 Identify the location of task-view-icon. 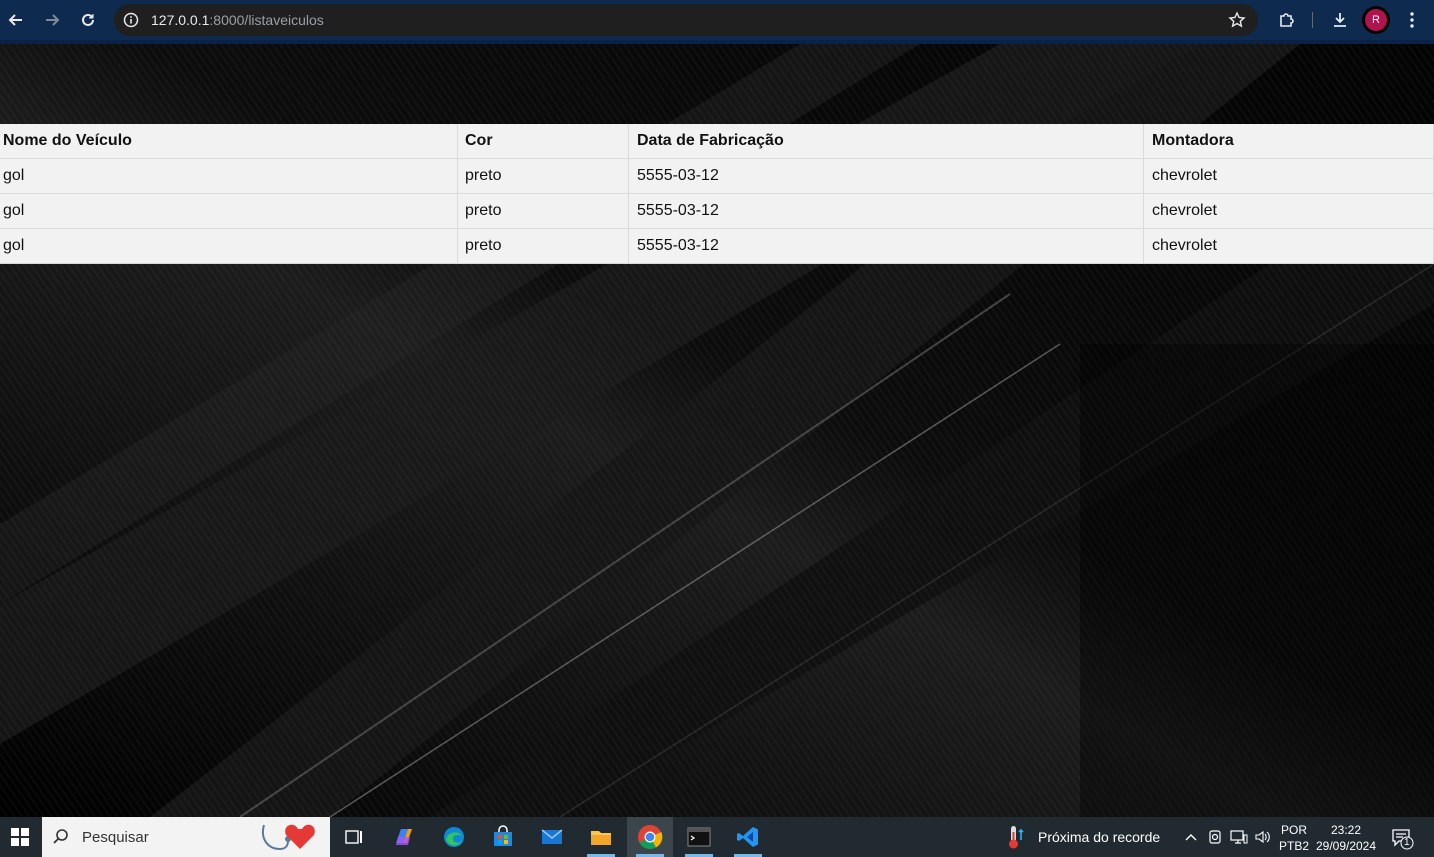
(353, 837).